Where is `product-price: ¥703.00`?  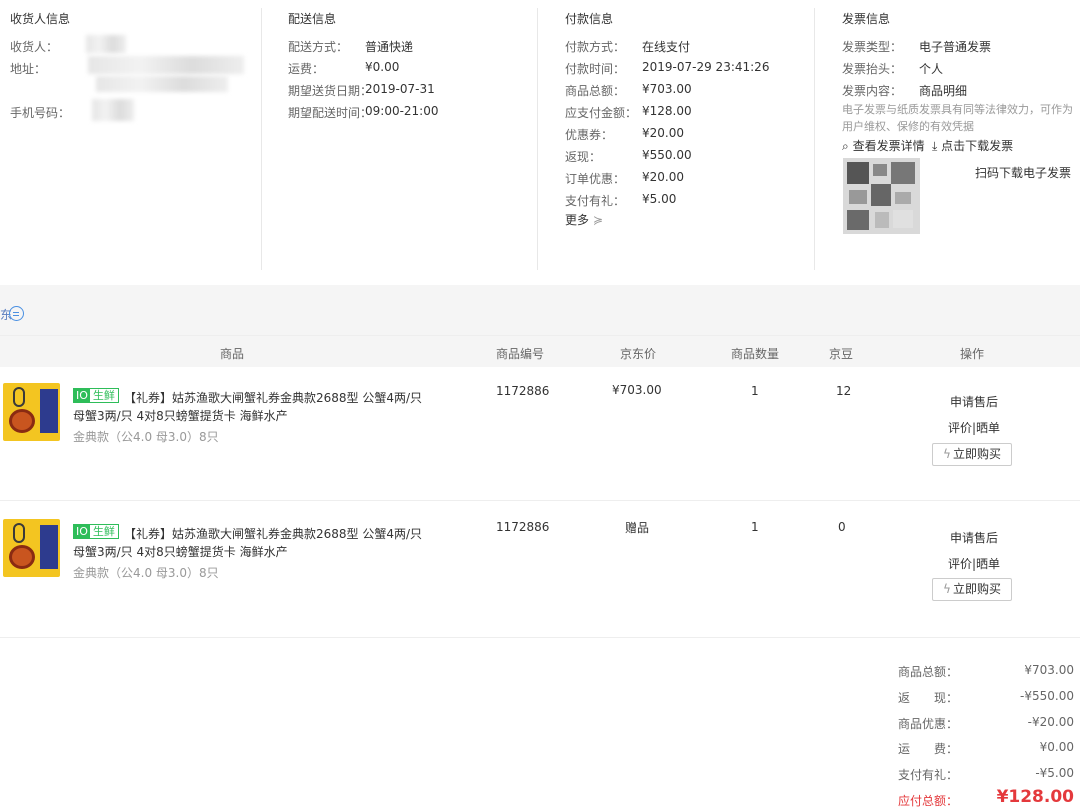
product-price: ¥703.00 is located at coordinates (637, 390).